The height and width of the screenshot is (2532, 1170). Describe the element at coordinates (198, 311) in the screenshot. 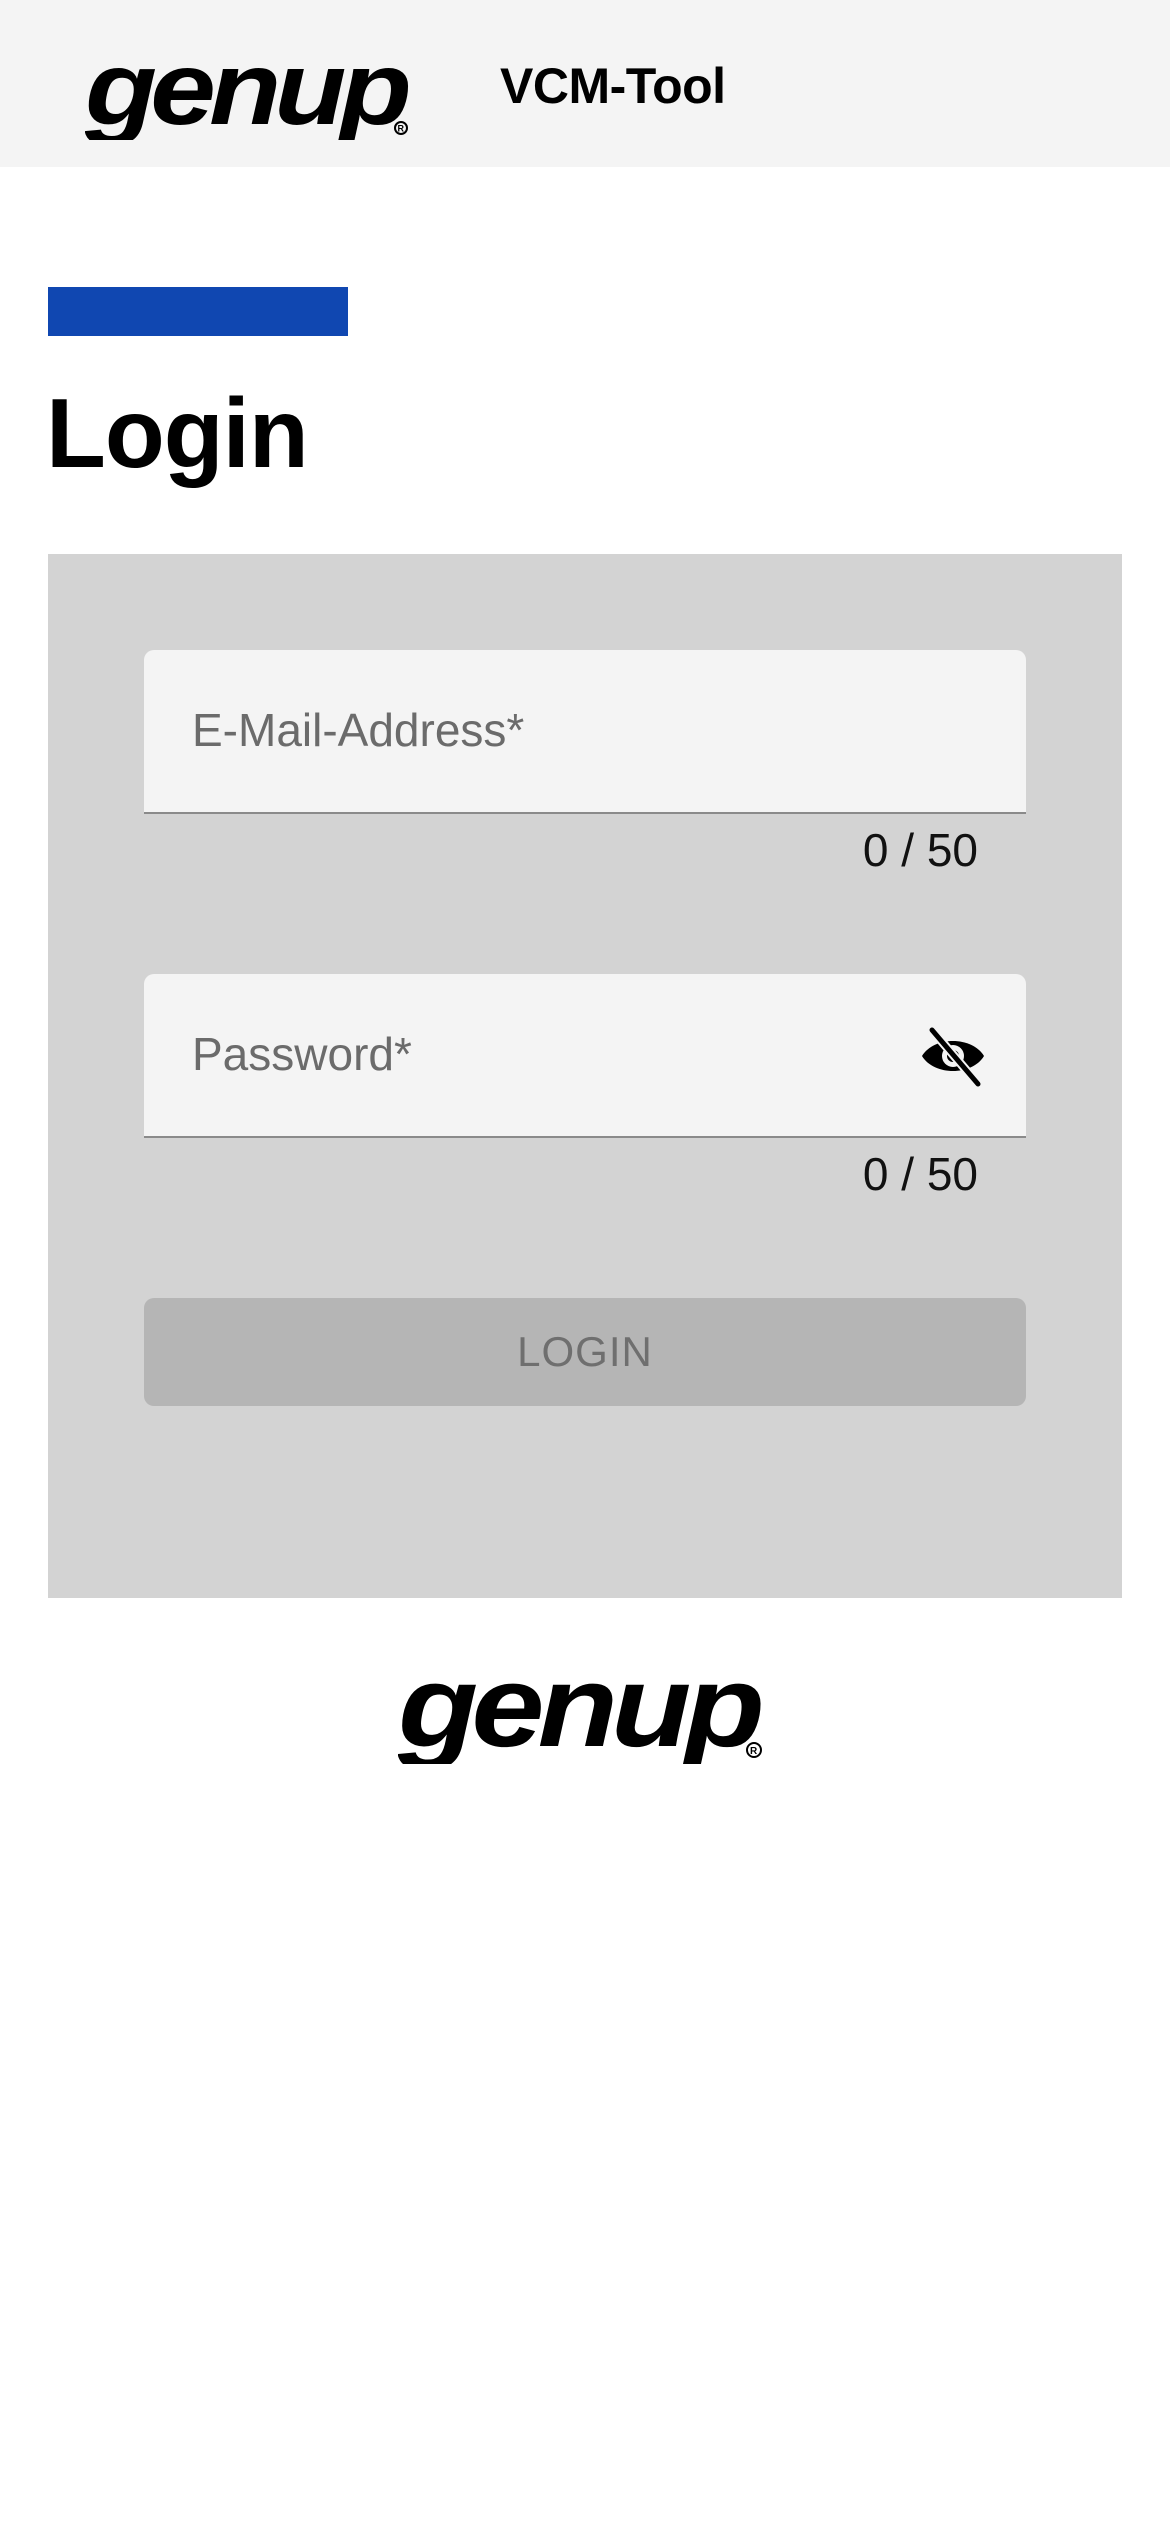

I see `title-accent-bar` at that location.